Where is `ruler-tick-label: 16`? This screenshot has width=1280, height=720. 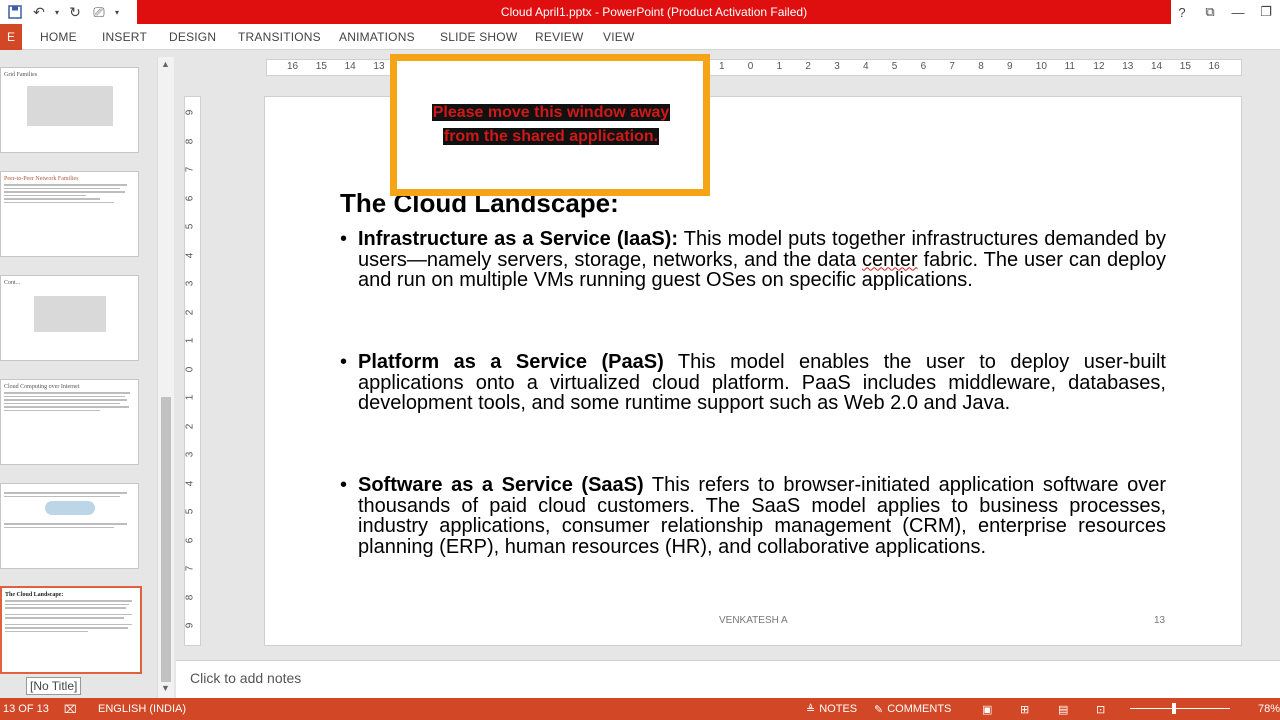
ruler-tick-label: 16 is located at coordinates (293, 66).